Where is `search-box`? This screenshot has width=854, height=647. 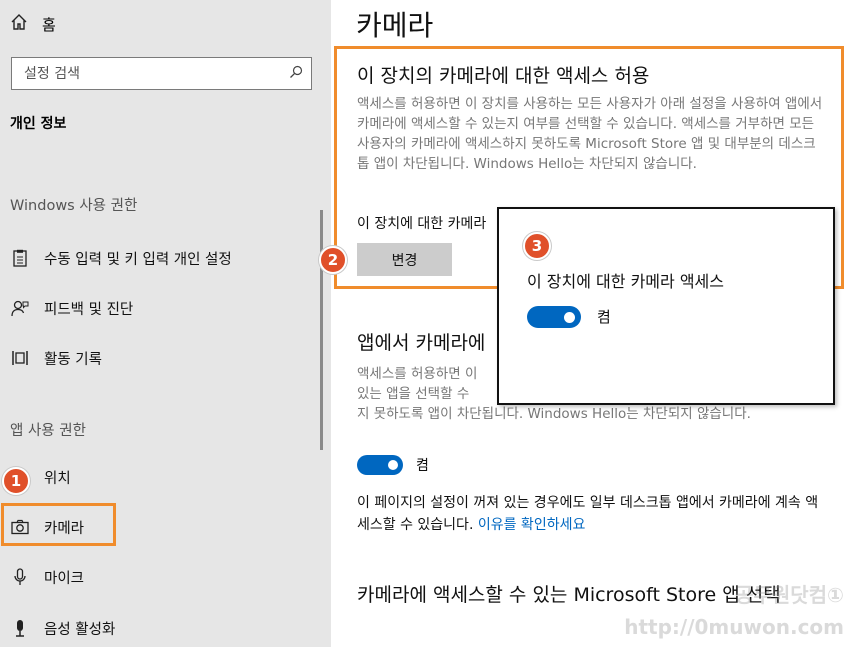
search-box is located at coordinates (161, 73).